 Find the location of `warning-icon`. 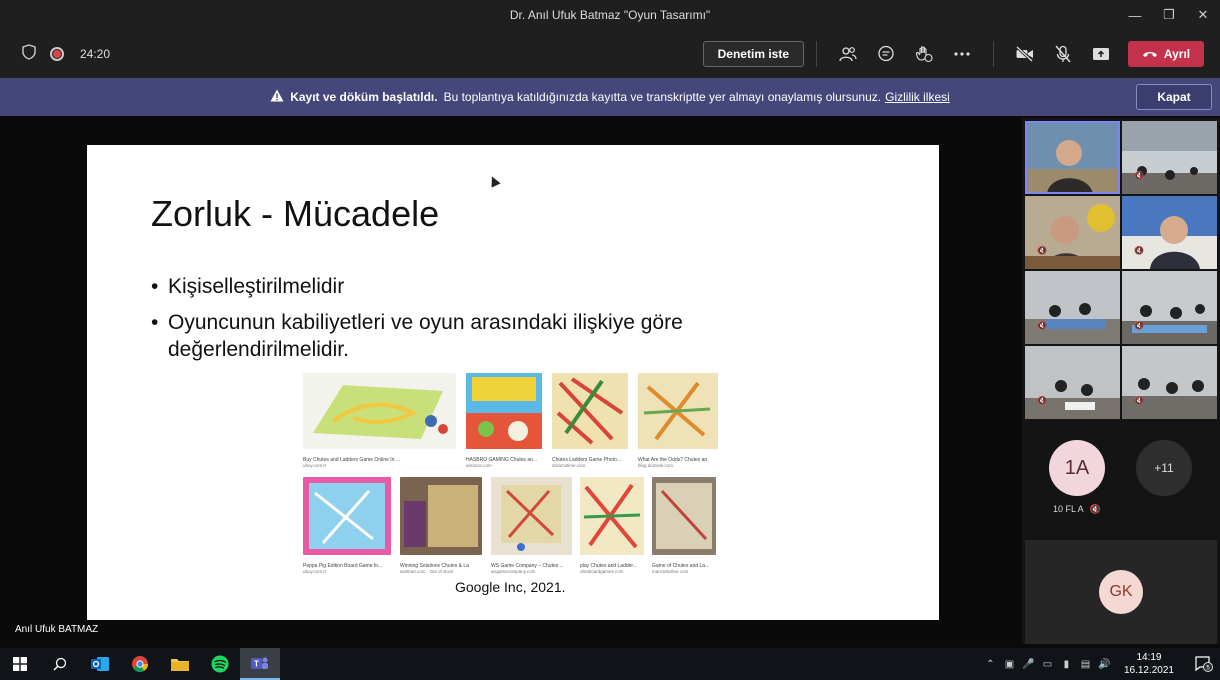

warning-icon is located at coordinates (277, 97).